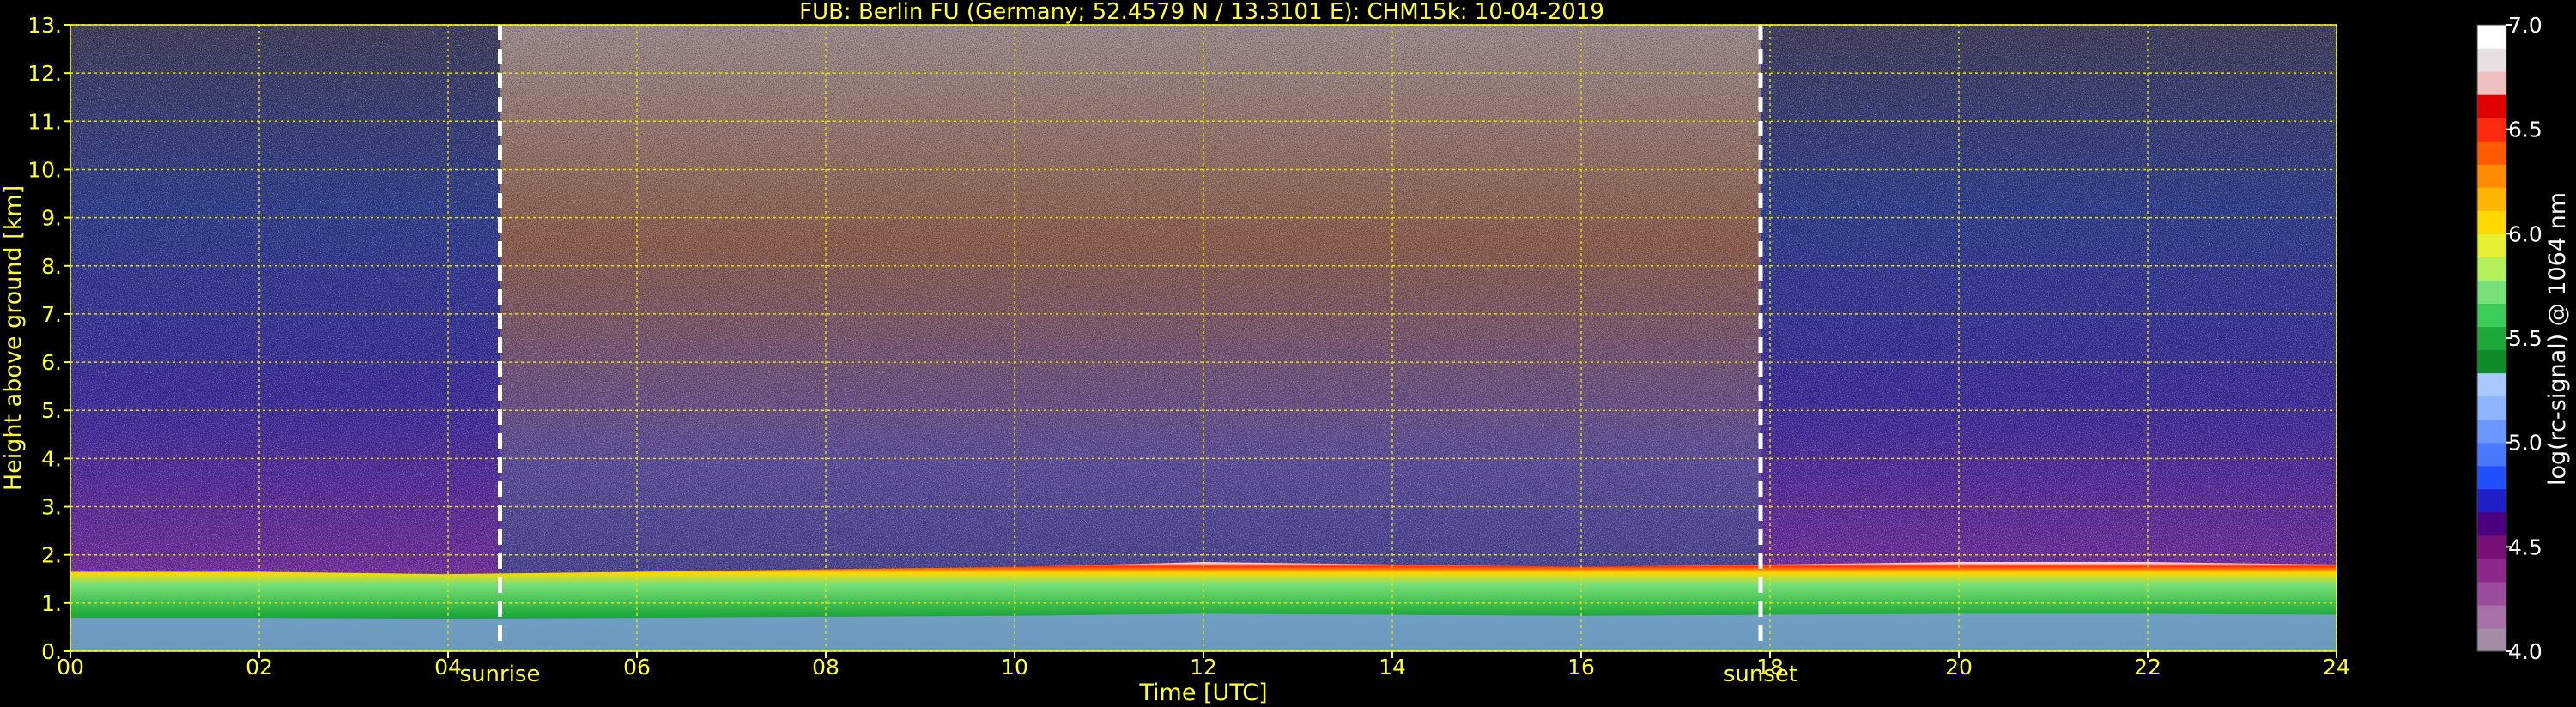 Image resolution: width=2576 pixels, height=707 pixels. I want to click on colorbar-tick-label: 7.0, so click(2525, 26).